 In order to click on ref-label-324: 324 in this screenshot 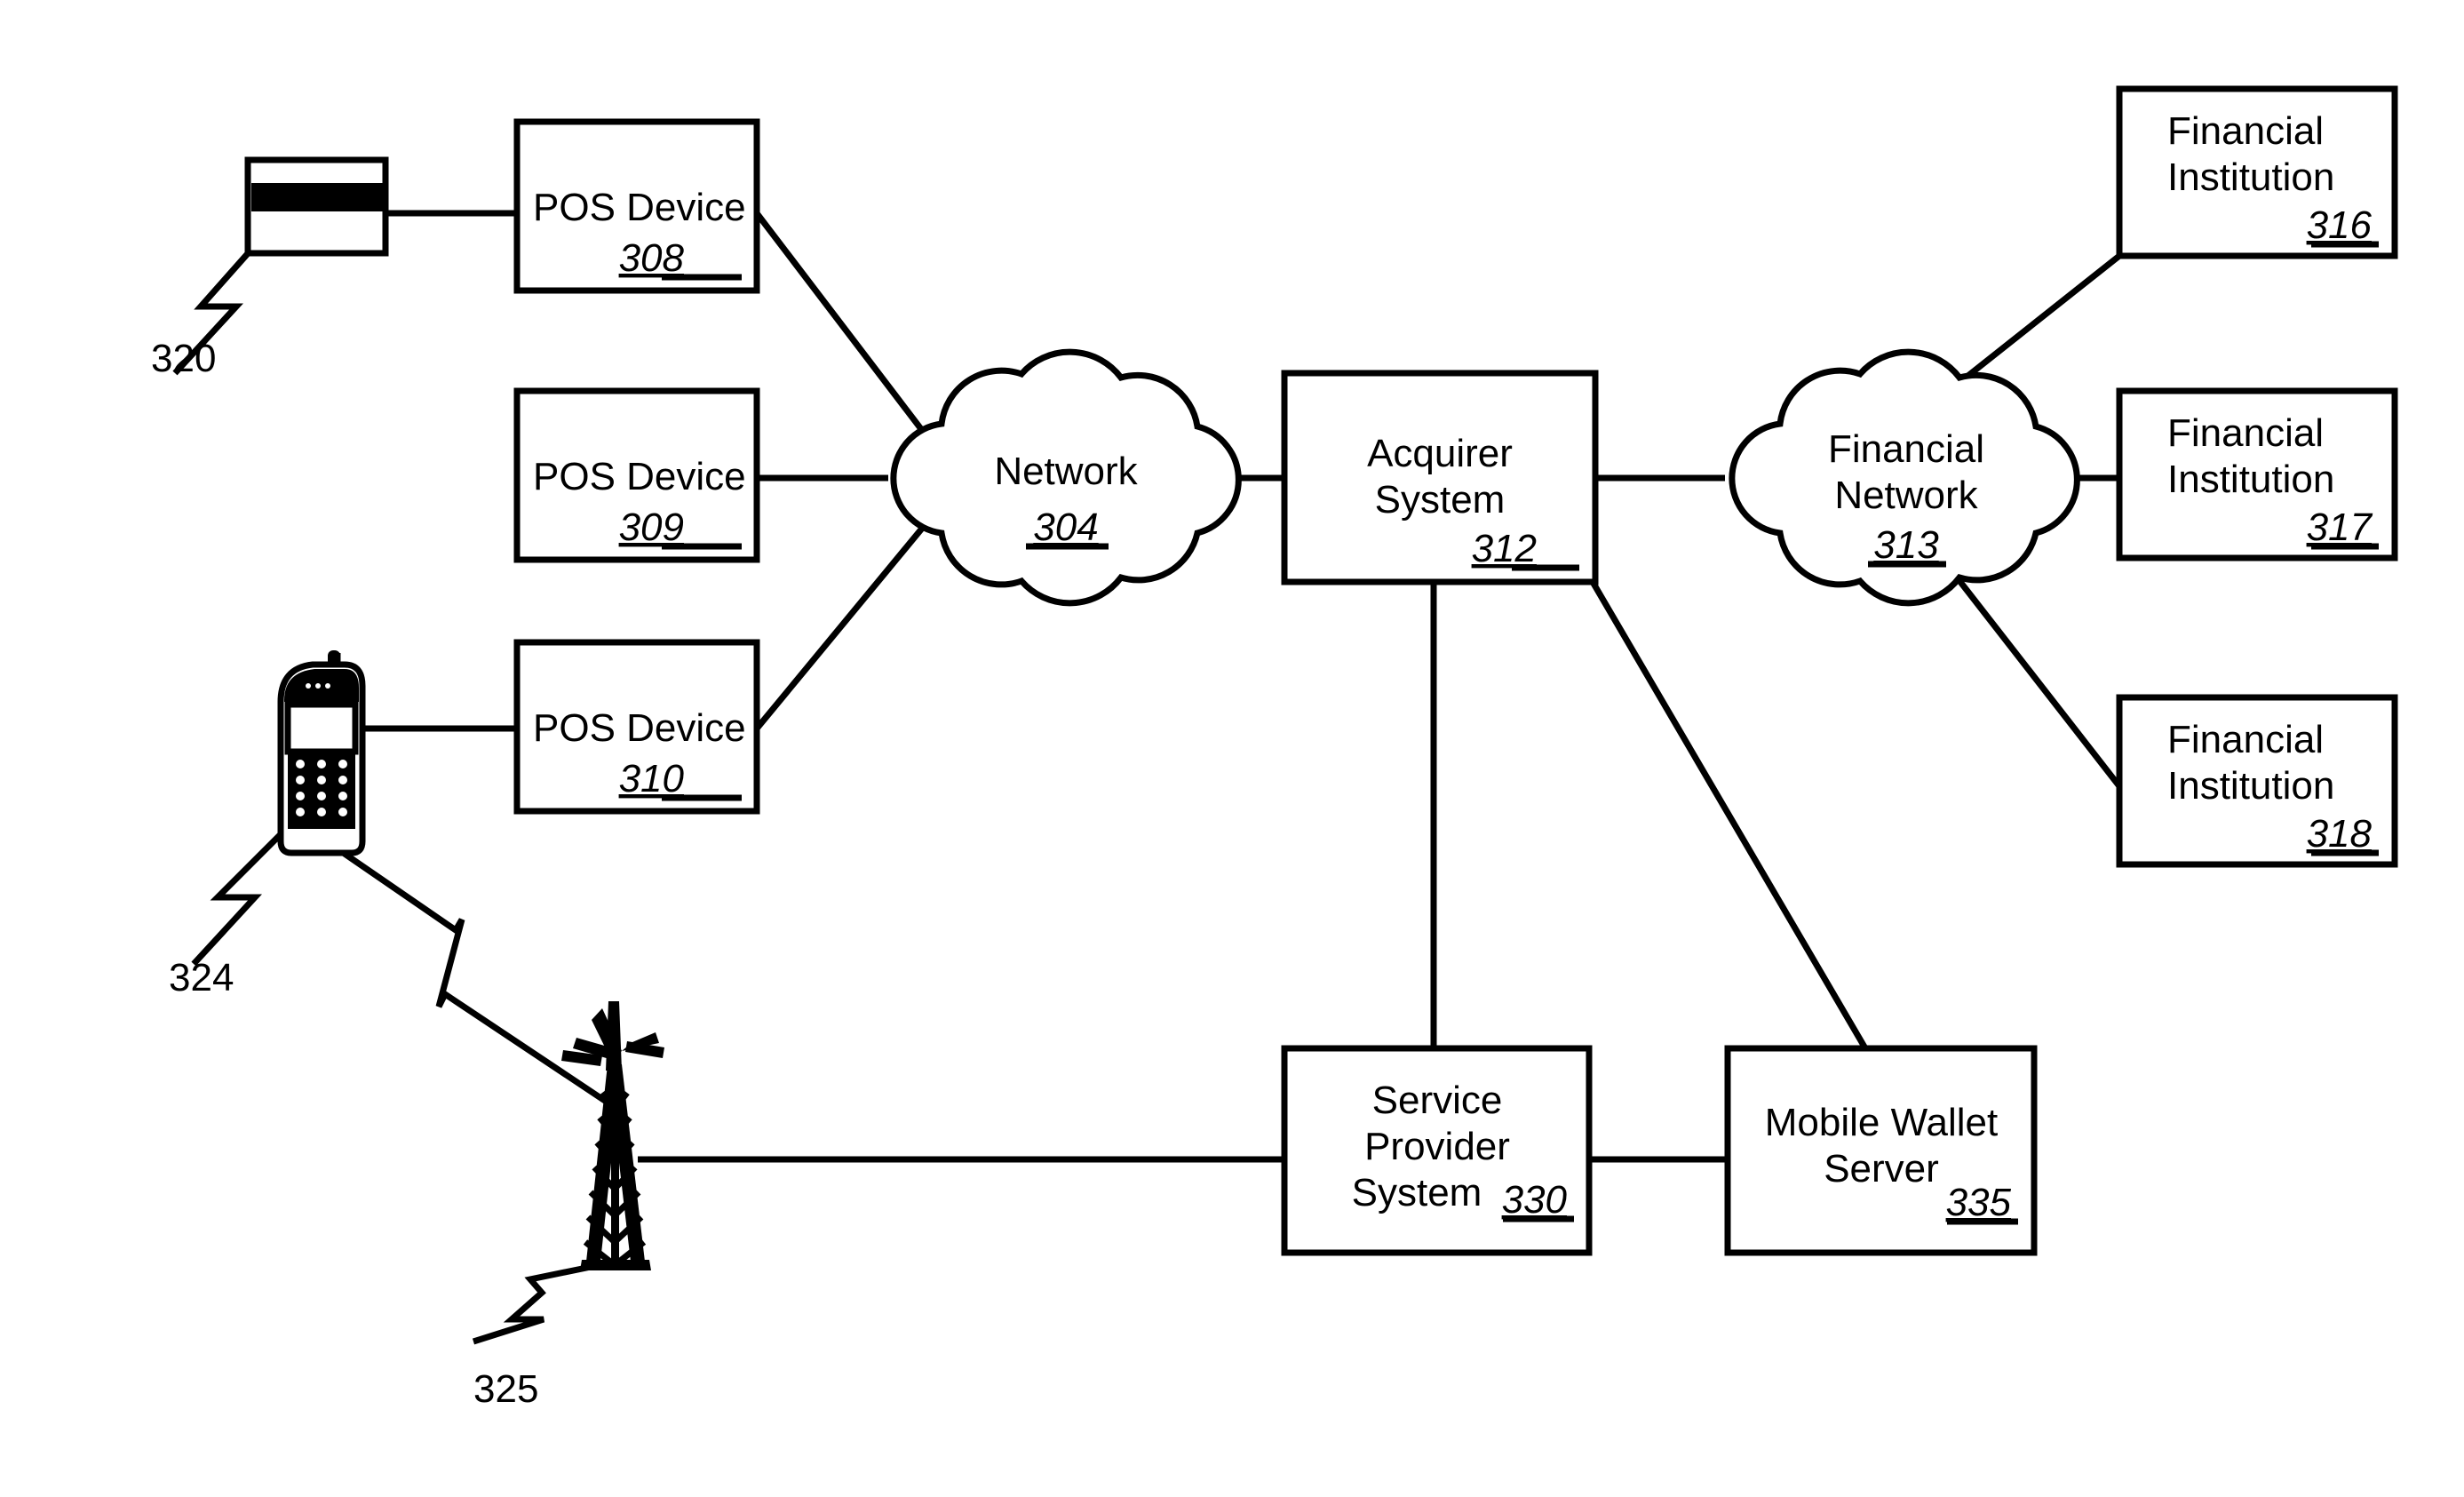, I will do `click(201, 977)`.